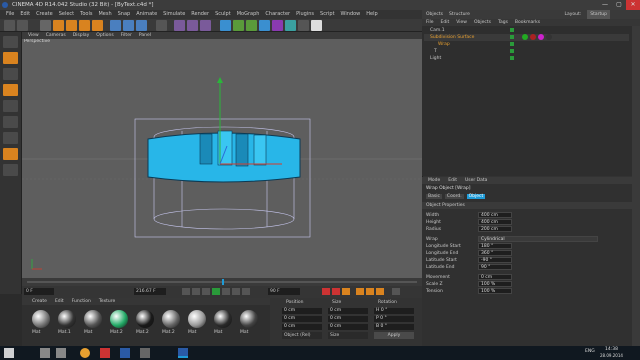  Describe the element at coordinates (495, 246) in the screenshot. I see `attr-value-field: 180 °` at that location.